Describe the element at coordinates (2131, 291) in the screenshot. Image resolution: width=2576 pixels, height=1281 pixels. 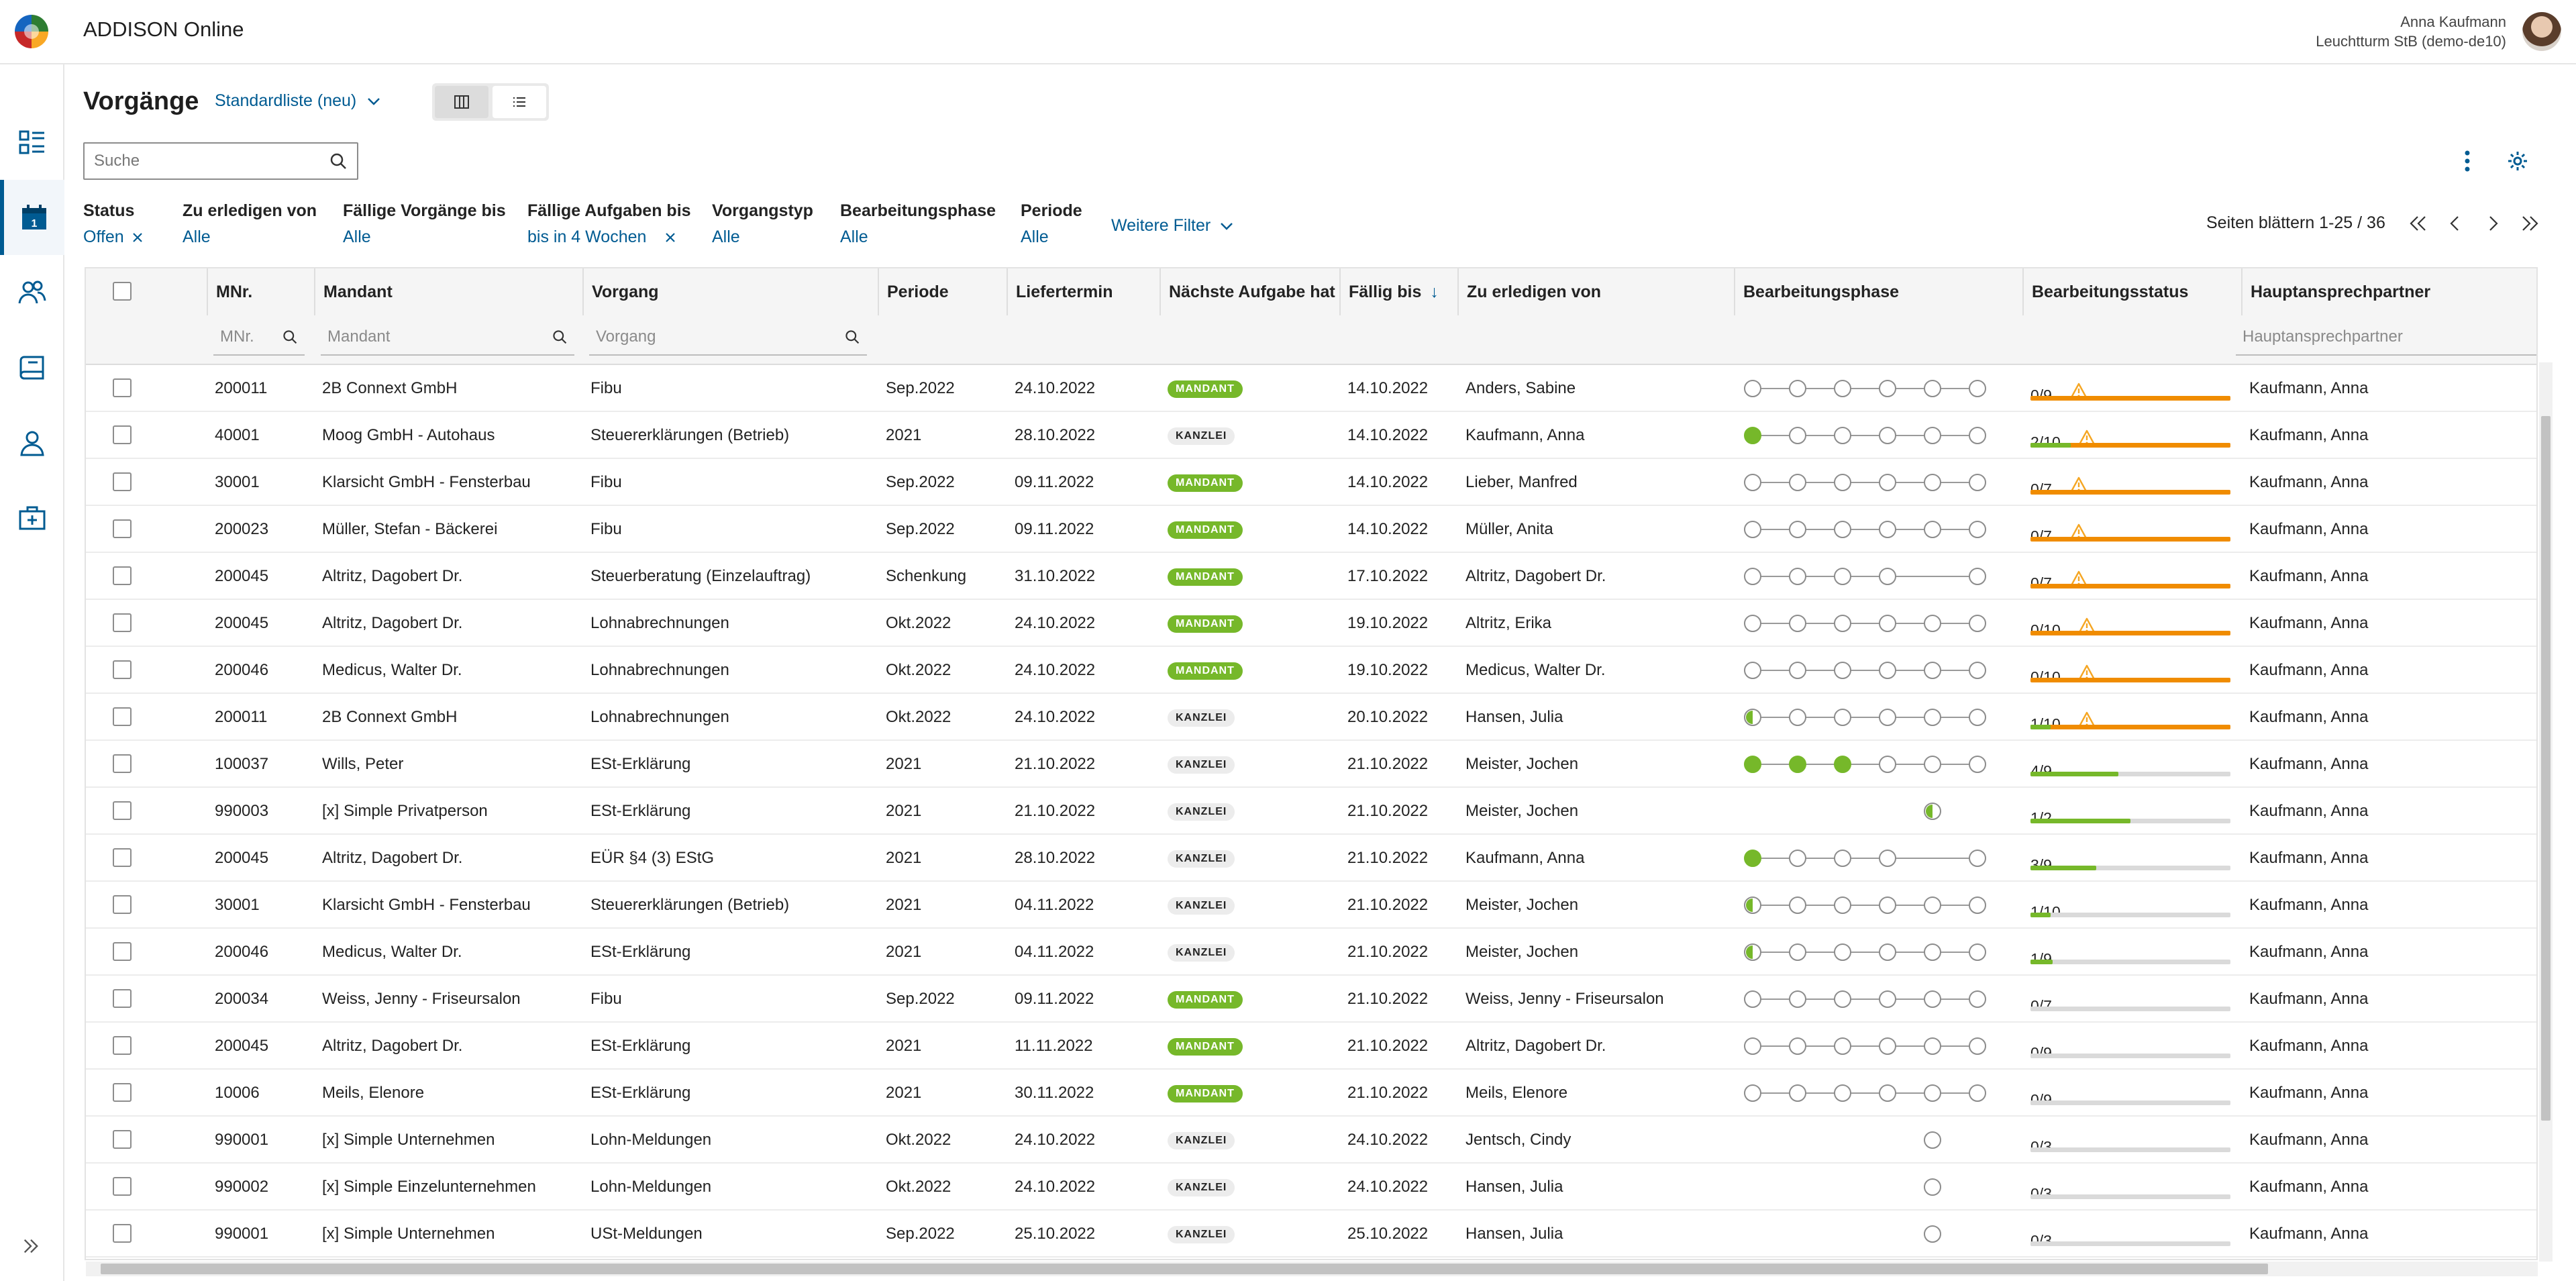
I see `column-header-bearbeitungsstatus: Bearbeitungsstatus` at that location.